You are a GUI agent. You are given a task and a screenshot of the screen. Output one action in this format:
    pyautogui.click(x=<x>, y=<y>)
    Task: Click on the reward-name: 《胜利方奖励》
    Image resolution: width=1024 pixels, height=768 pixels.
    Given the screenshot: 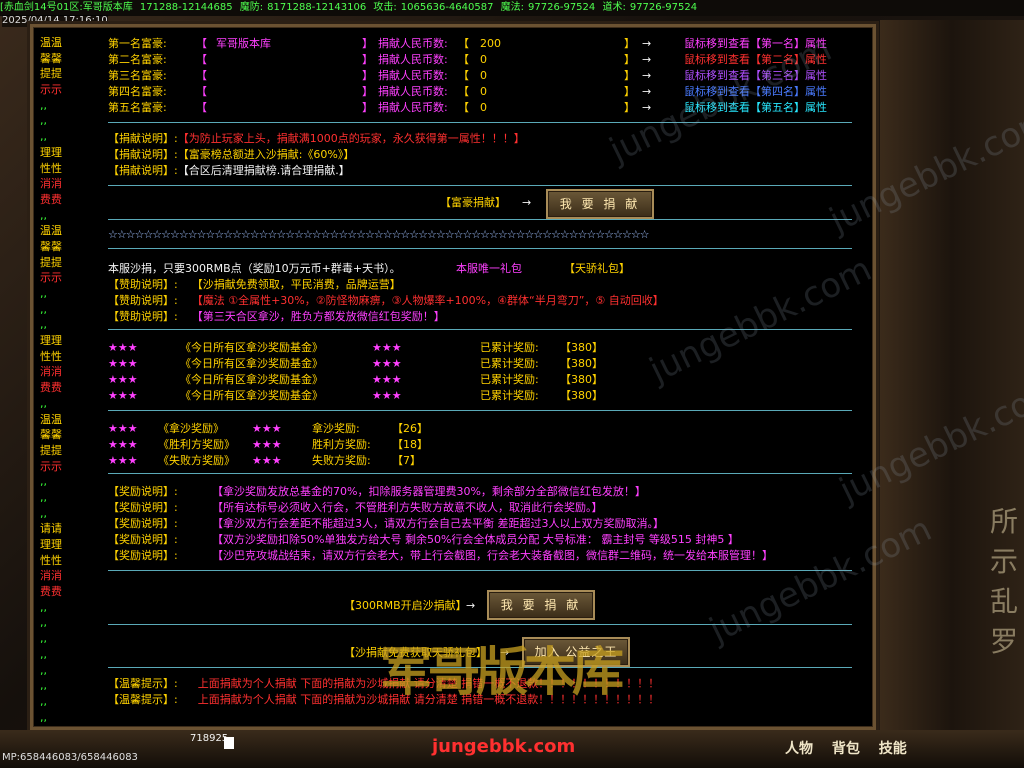 What is the action you would take?
    pyautogui.click(x=196, y=444)
    